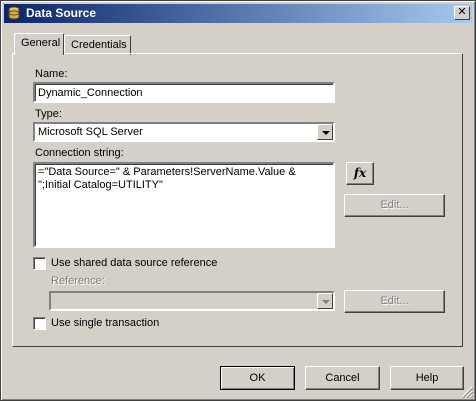 This screenshot has height=401, width=476. I want to click on help-button: Help, so click(427, 378).